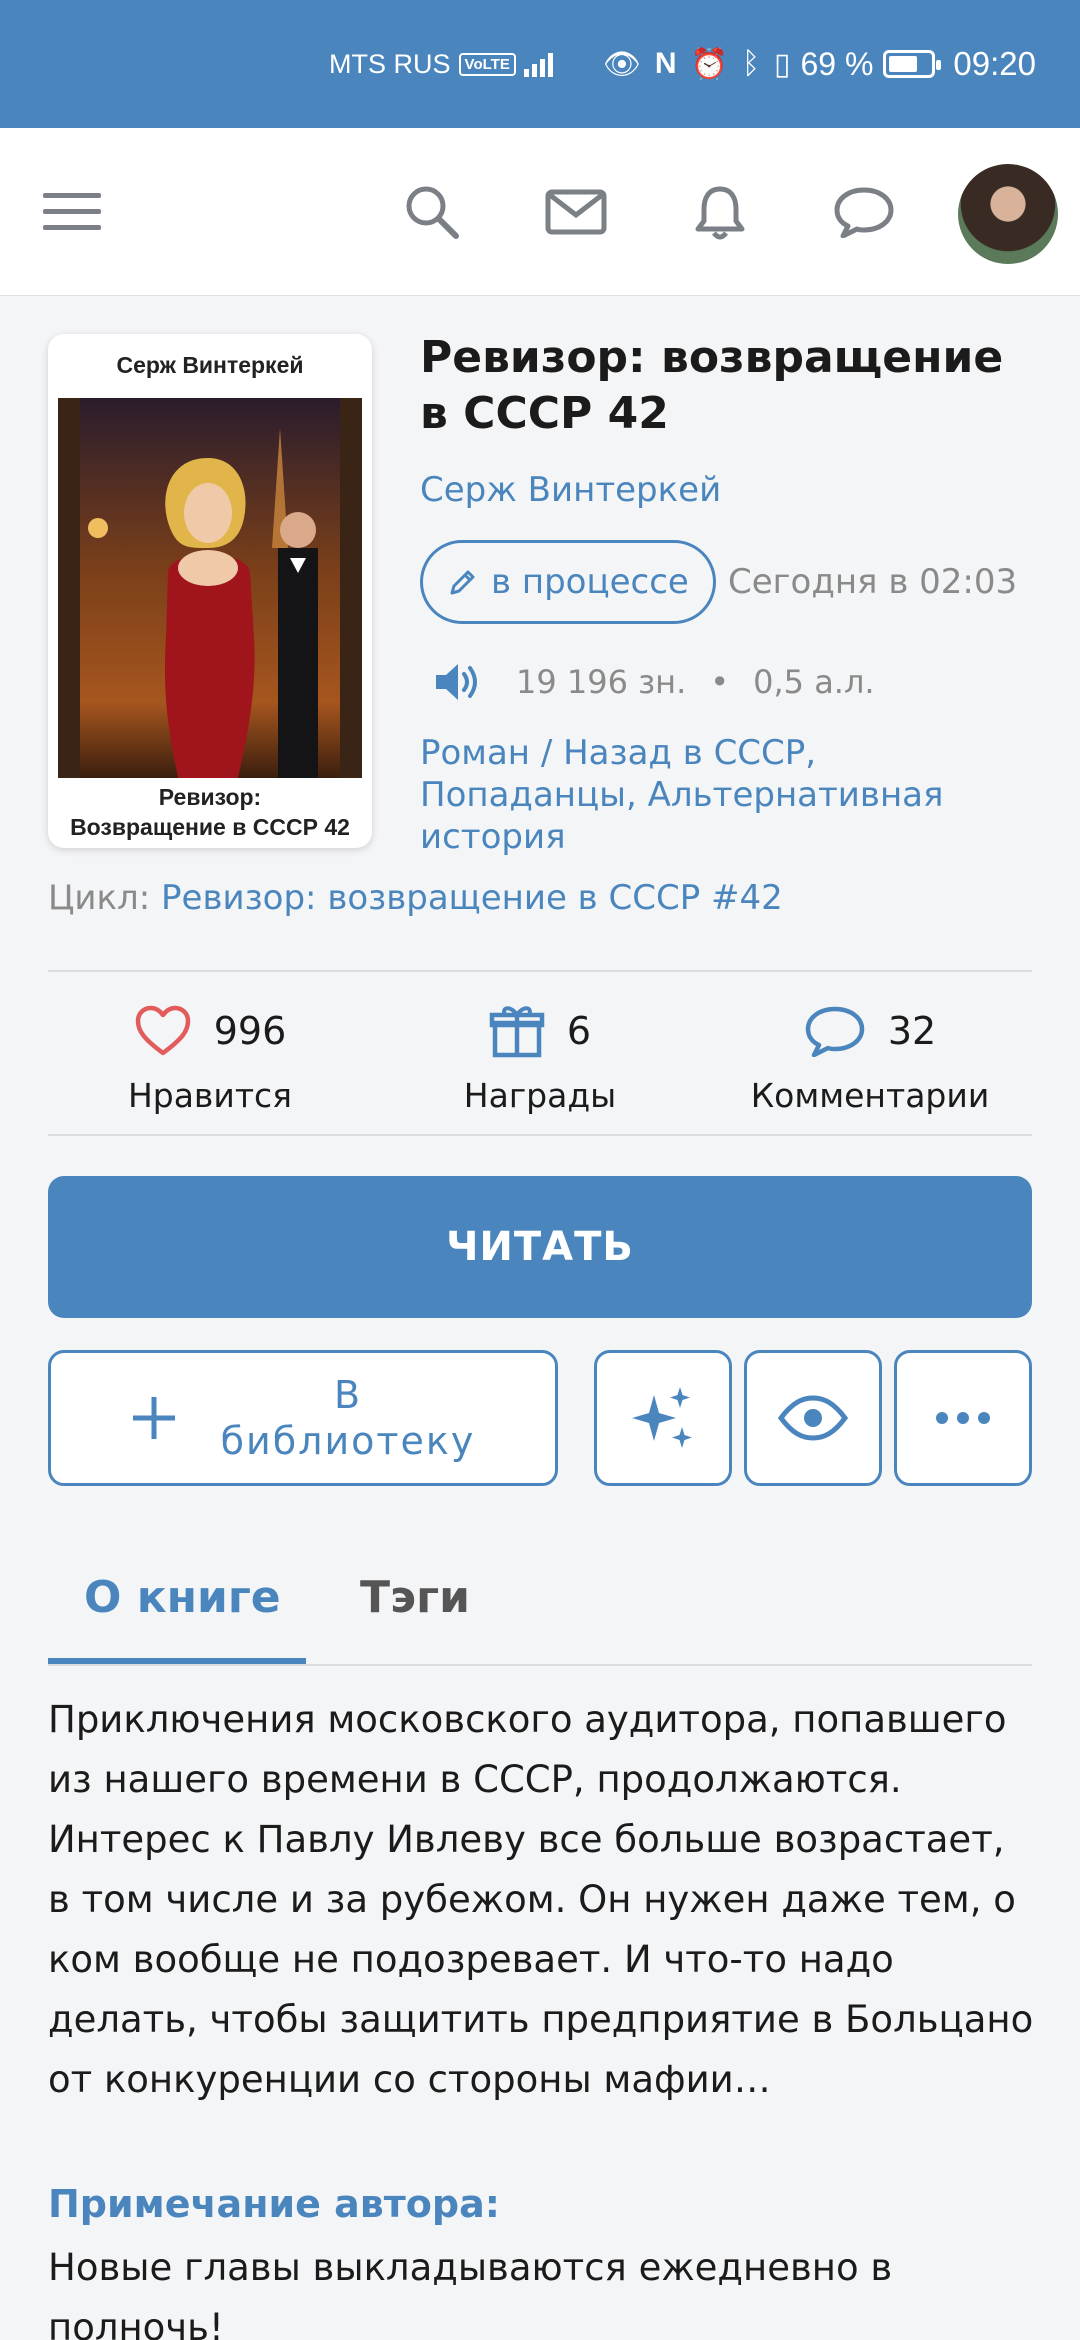  I want to click on status-label: в процессе, so click(590, 582).